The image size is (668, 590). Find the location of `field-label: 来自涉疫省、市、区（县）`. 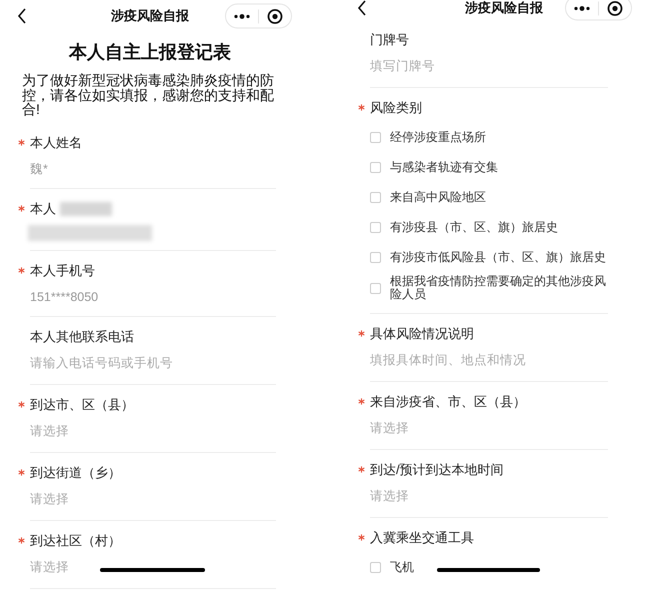

field-label: 来自涉疫省、市、区（县） is located at coordinates (448, 402).